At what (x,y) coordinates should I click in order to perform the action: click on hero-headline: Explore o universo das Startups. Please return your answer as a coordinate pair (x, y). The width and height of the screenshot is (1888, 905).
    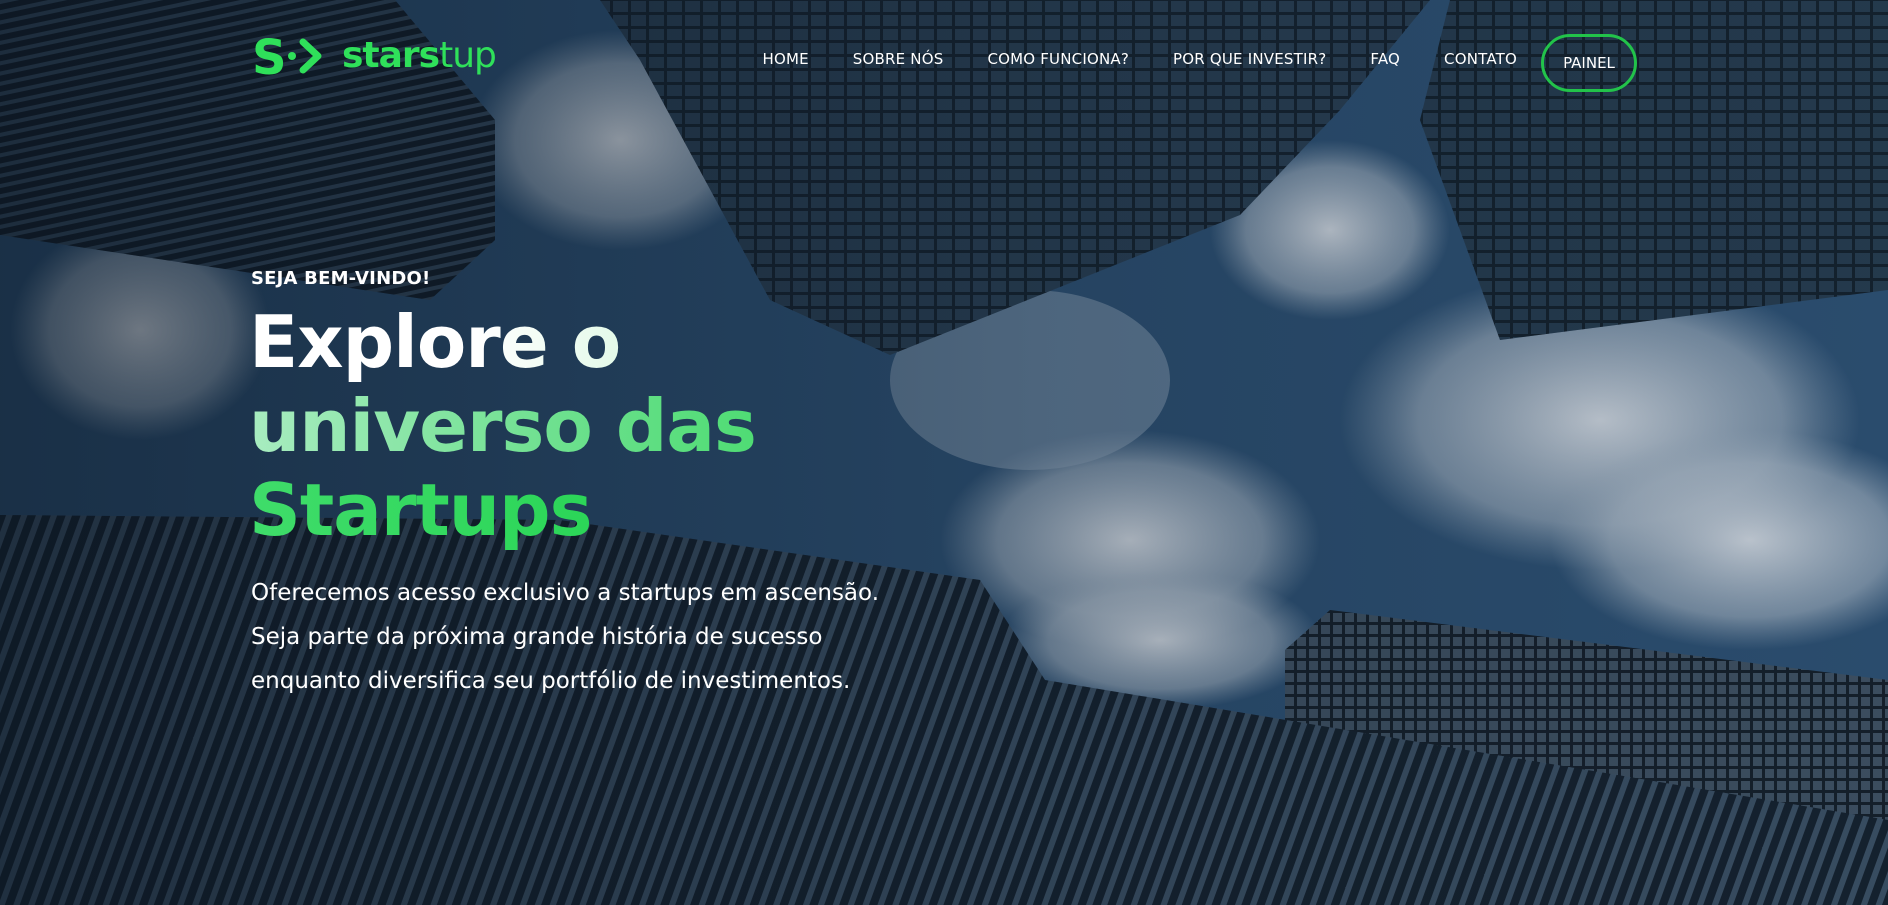
    Looking at the image, I should click on (503, 426).